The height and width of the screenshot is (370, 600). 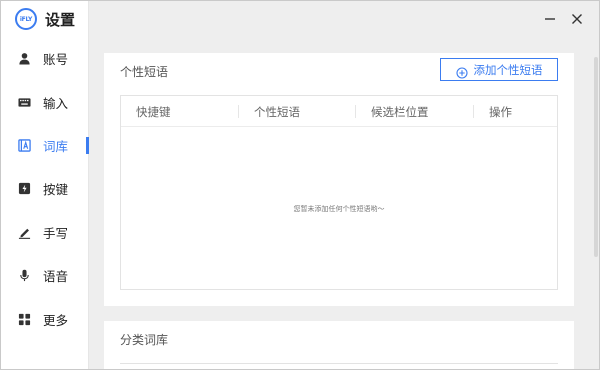 I want to click on minimize-icon, so click(x=550, y=19).